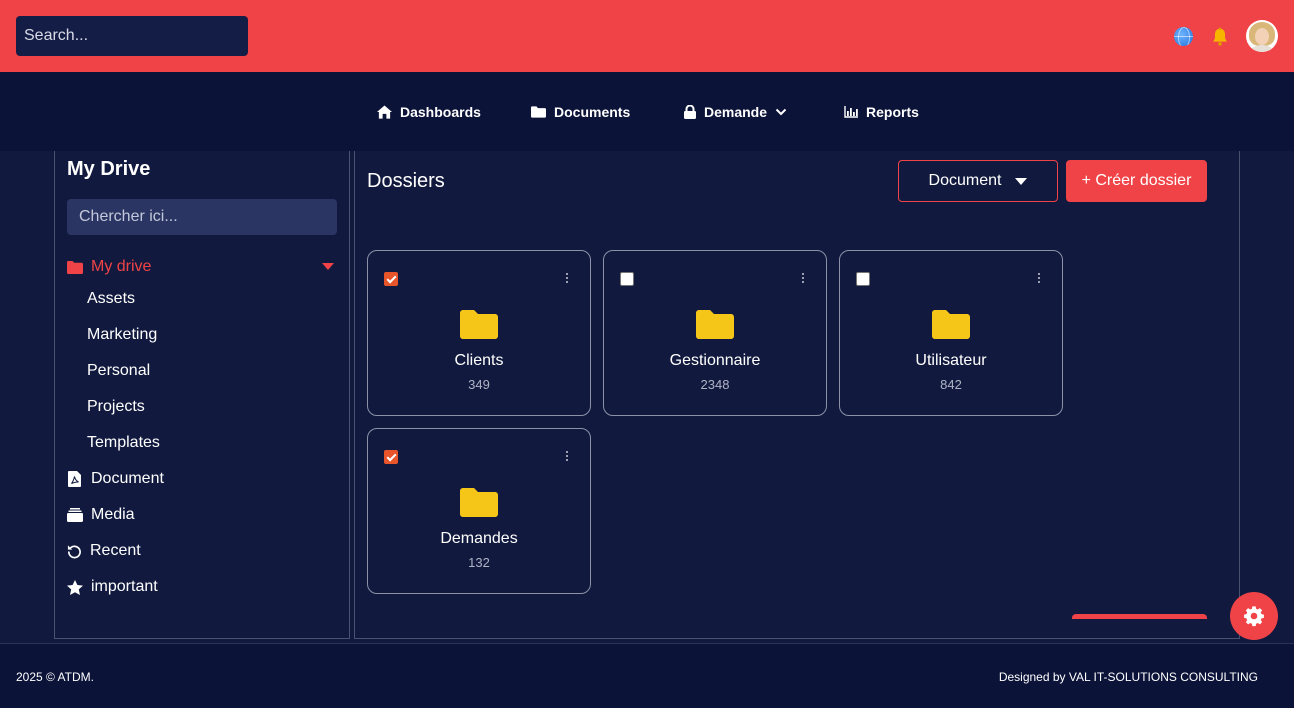 This screenshot has width=1294, height=708. Describe the element at coordinates (109, 169) in the screenshot. I see `sidebar-title: My Drive` at that location.